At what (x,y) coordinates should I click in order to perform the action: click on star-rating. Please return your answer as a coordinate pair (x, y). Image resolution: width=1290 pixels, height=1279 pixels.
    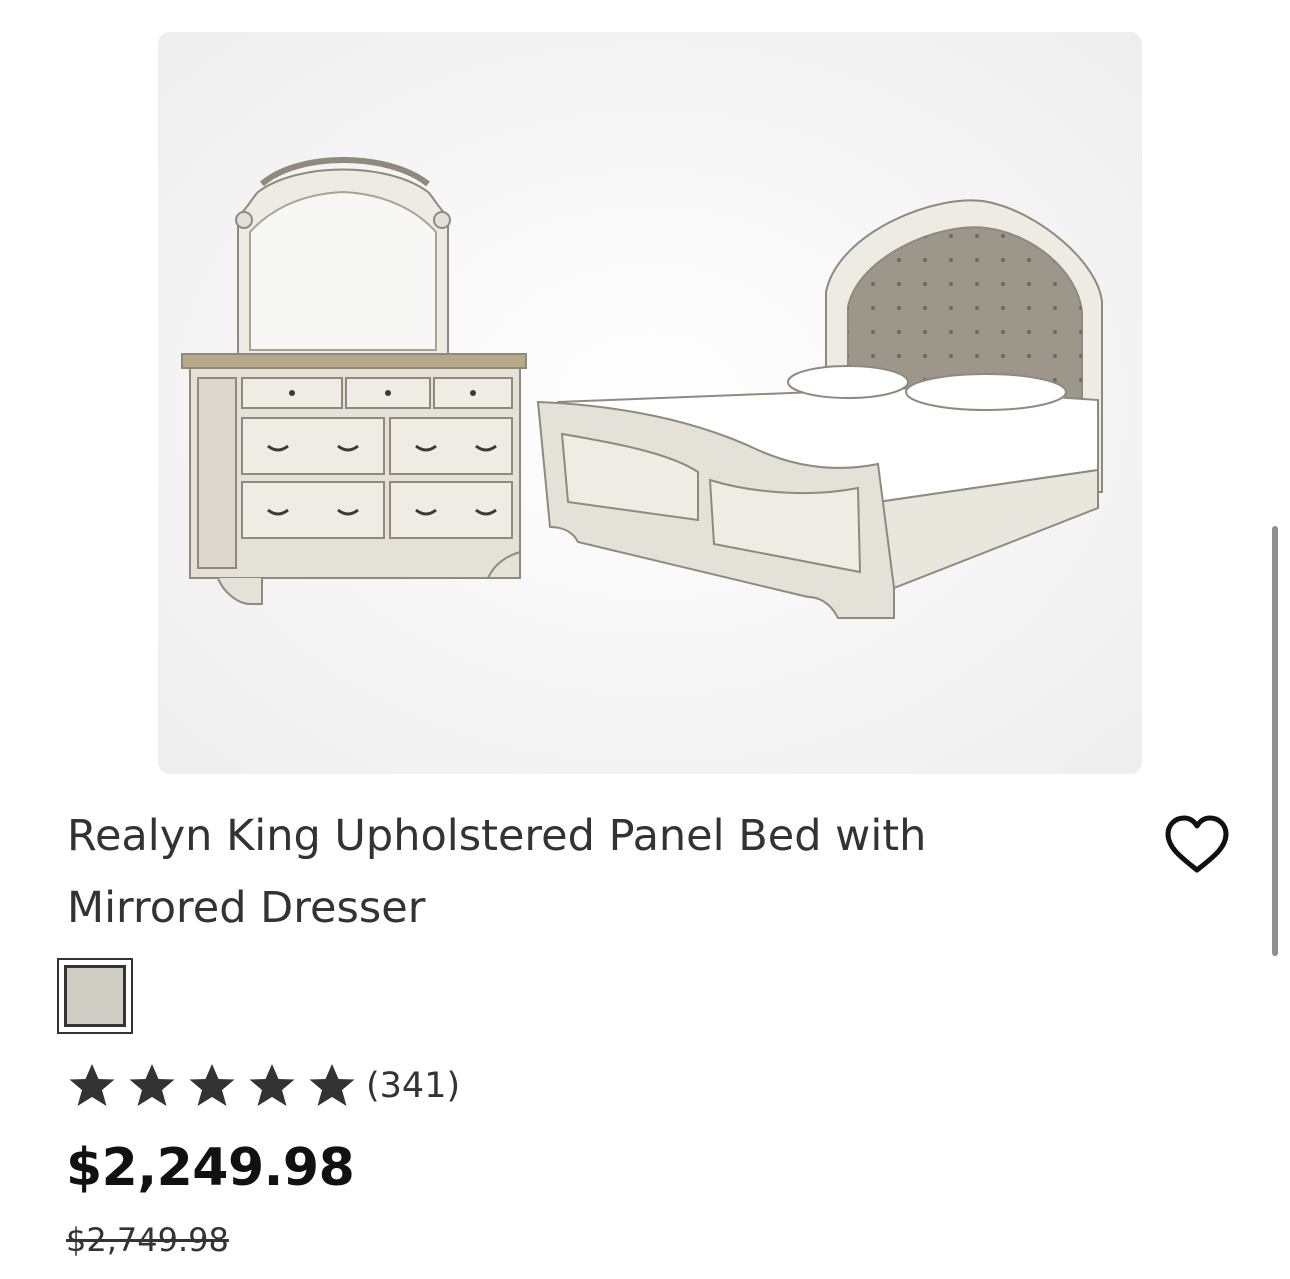
    Looking at the image, I should click on (212, 1086).